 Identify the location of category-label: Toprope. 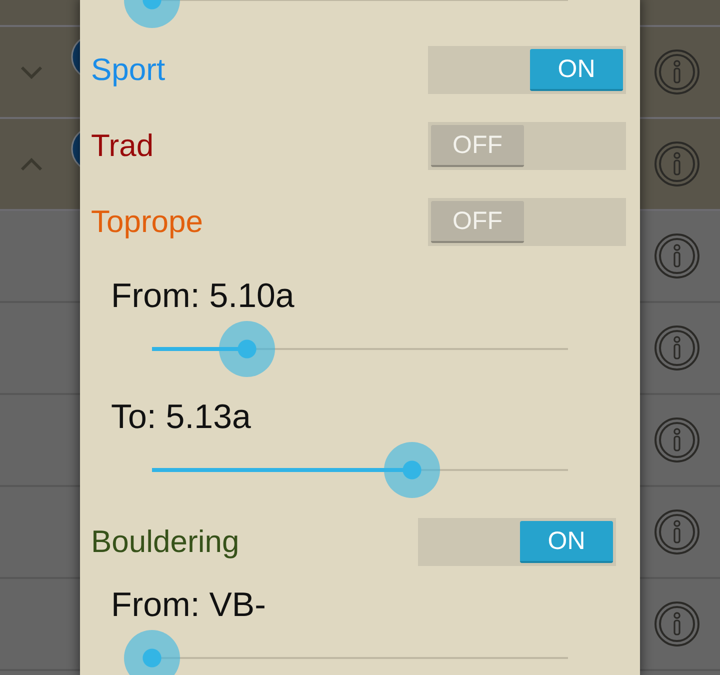
(147, 222).